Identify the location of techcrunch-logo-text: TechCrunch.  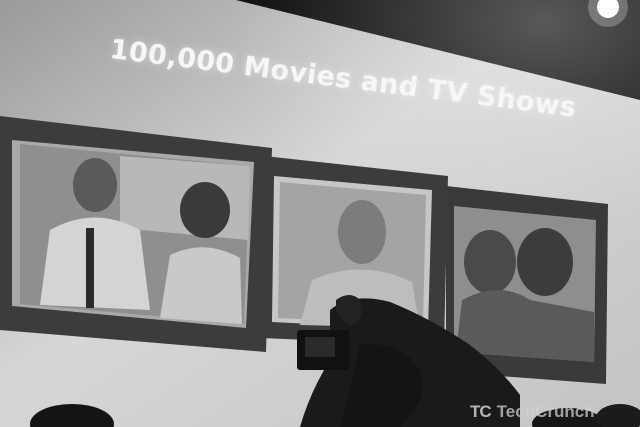
(545, 411).